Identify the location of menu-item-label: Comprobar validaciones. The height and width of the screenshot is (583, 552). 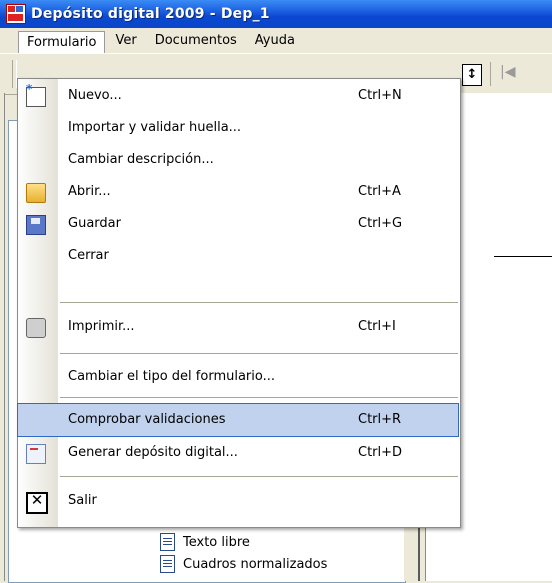
(147, 419).